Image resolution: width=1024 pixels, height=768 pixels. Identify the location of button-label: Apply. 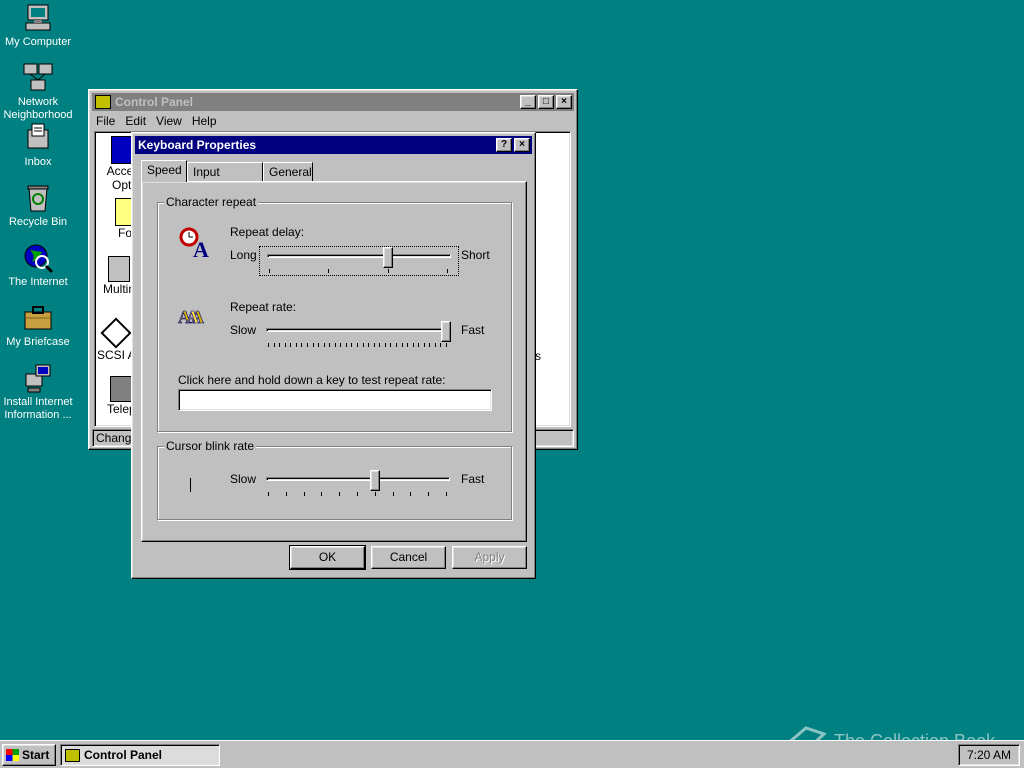
(489, 557).